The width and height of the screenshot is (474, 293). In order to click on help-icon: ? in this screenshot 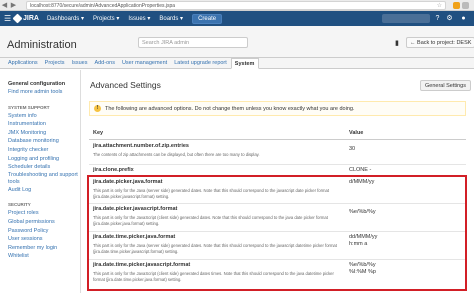, I will do `click(437, 18)`.